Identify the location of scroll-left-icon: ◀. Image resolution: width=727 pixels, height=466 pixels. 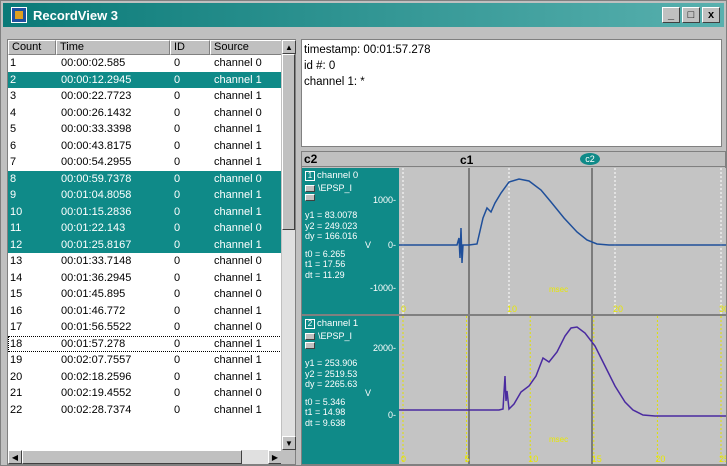
(15, 457).